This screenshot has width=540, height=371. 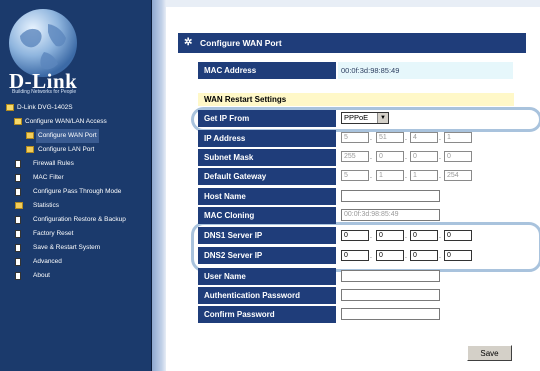 What do you see at coordinates (267, 215) in the screenshot?
I see `mac-cloning-label: MAC Cloning` at bounding box center [267, 215].